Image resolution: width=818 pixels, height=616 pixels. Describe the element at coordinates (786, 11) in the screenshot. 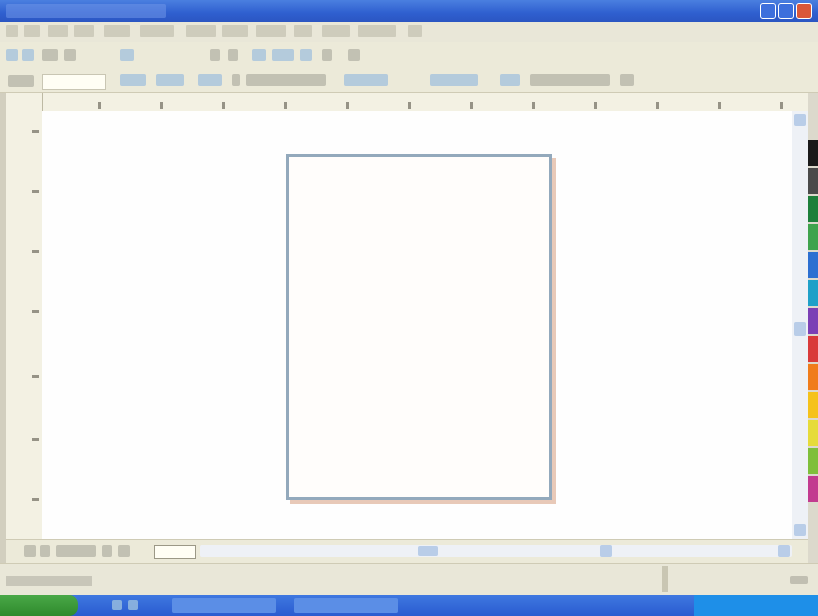

I see `maximize-icon` at that location.